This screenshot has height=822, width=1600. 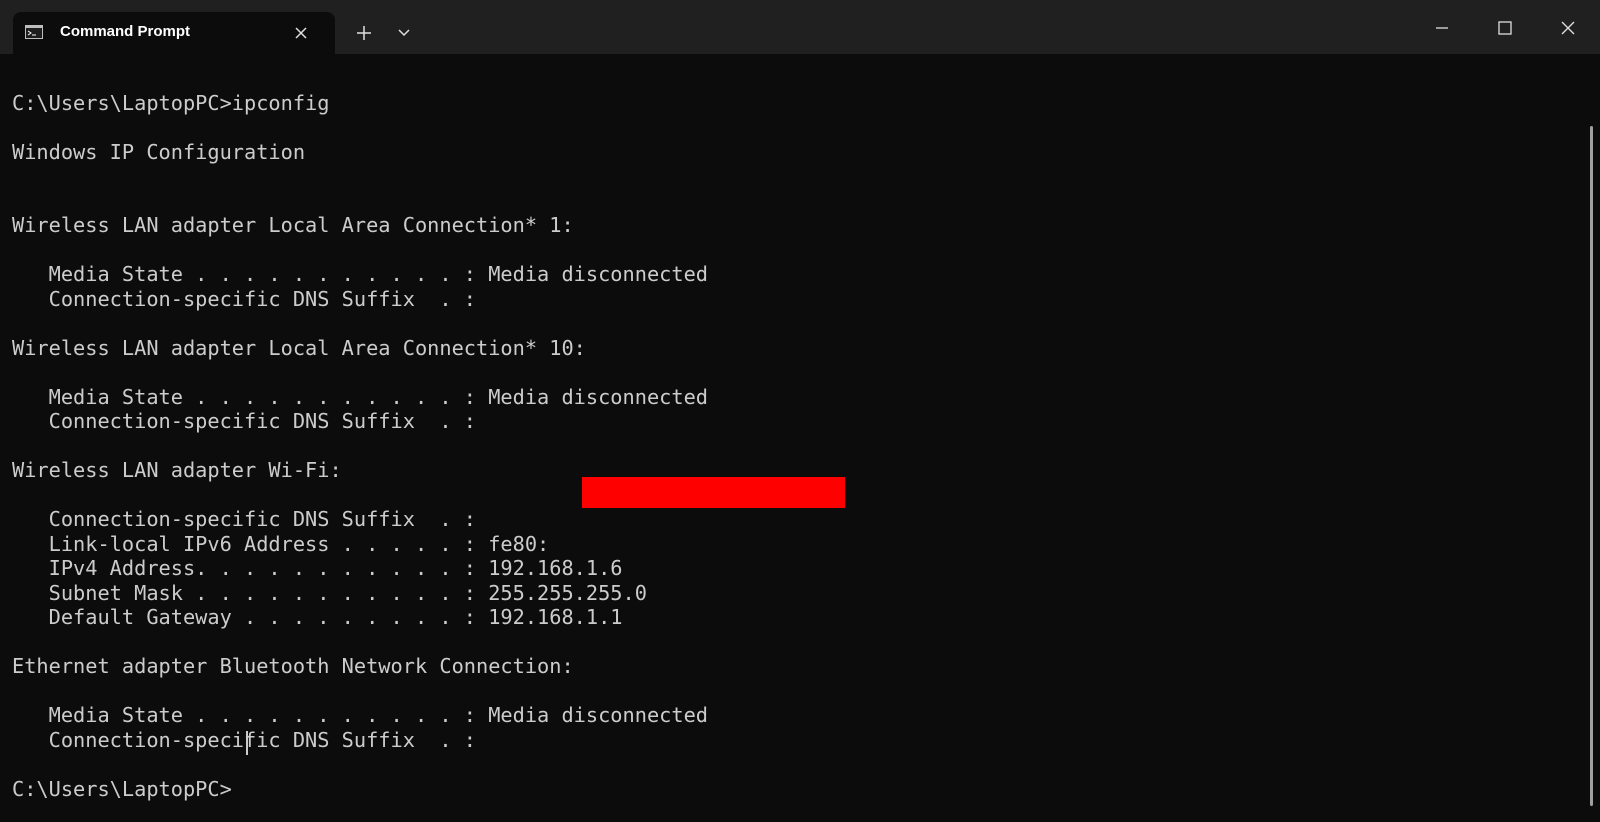 I want to click on scrollbar-thumb, so click(x=1591, y=466).